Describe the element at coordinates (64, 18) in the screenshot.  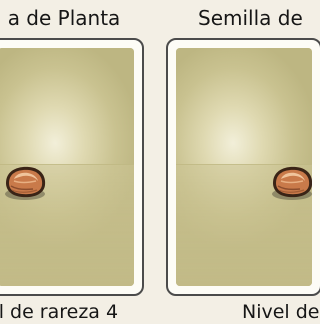
I see `card-title: a de Planta` at that location.